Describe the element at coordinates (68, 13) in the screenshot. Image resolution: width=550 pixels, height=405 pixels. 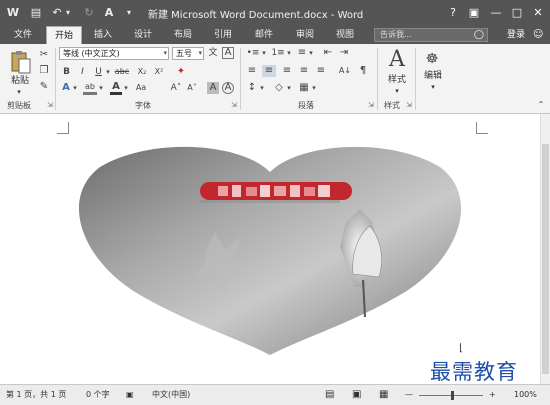
I see `undo-dropdown-icon: ▾` at that location.